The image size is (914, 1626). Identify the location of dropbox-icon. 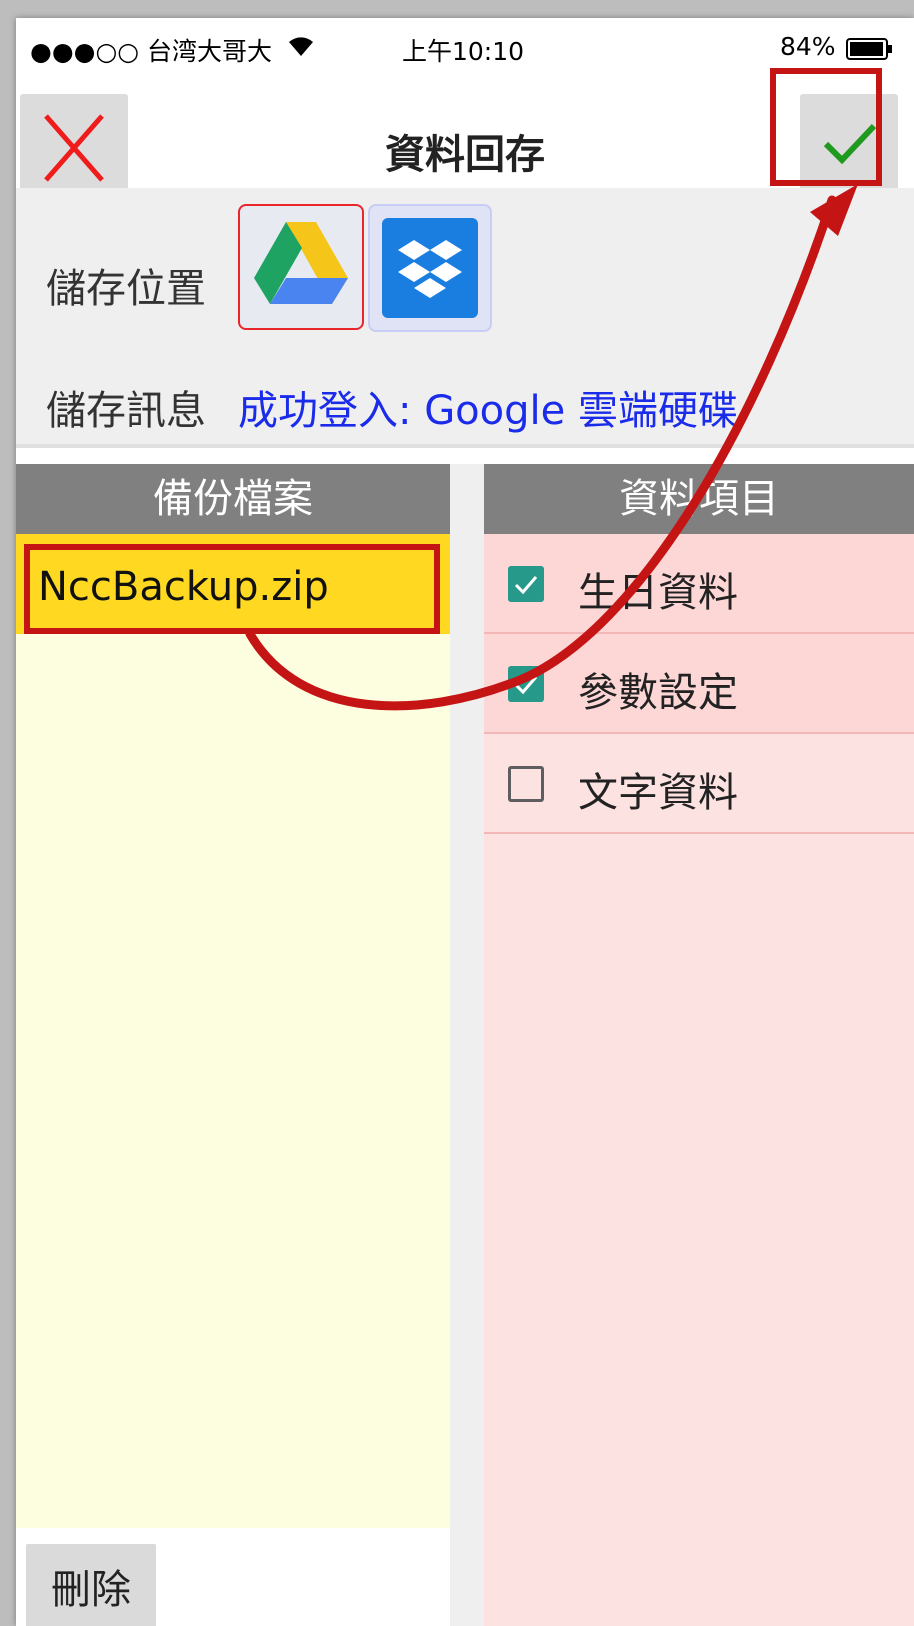
(430, 268).